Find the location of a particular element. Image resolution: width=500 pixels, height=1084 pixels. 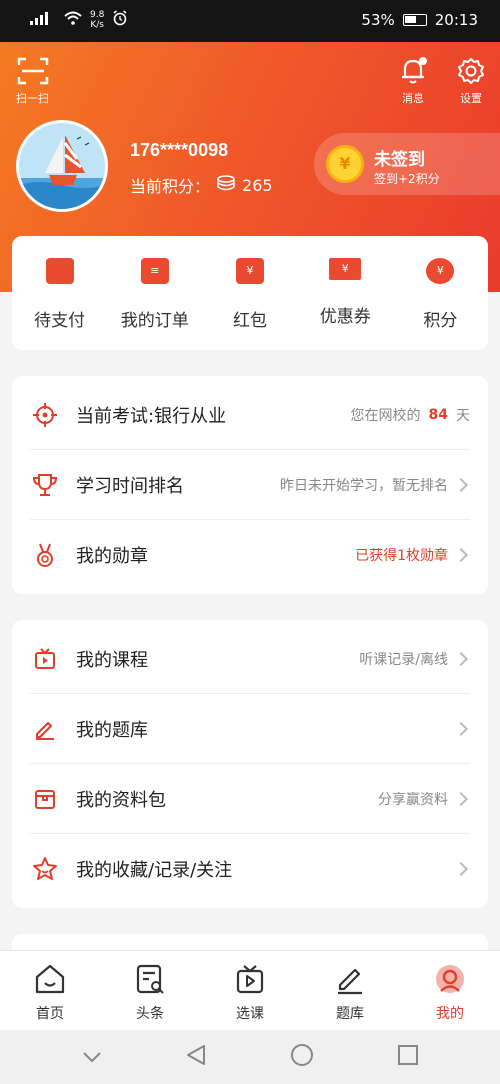

news-icon is located at coordinates (150, 979).